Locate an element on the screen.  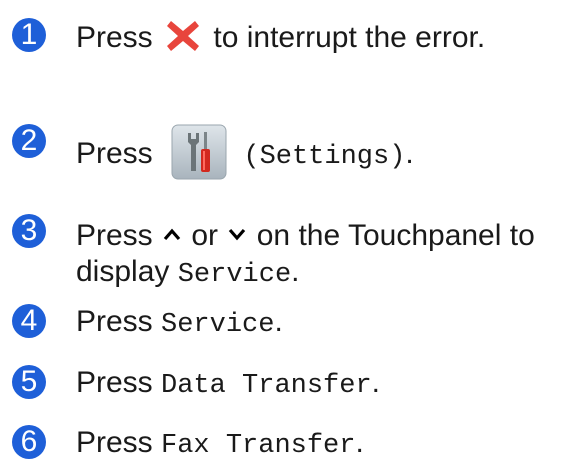
fax-transfer-label: Fax Transfer is located at coordinates (258, 446).